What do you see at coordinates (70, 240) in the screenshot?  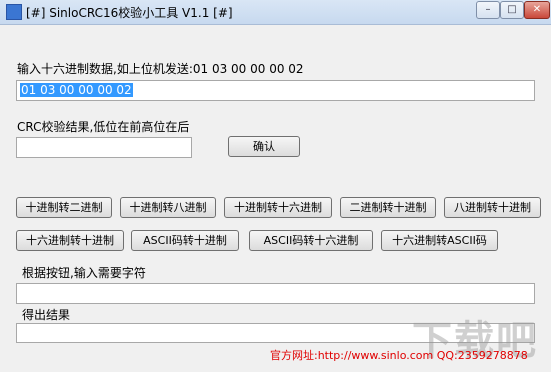 I see `hex-to-dec-button: 十六进制转十进制` at bounding box center [70, 240].